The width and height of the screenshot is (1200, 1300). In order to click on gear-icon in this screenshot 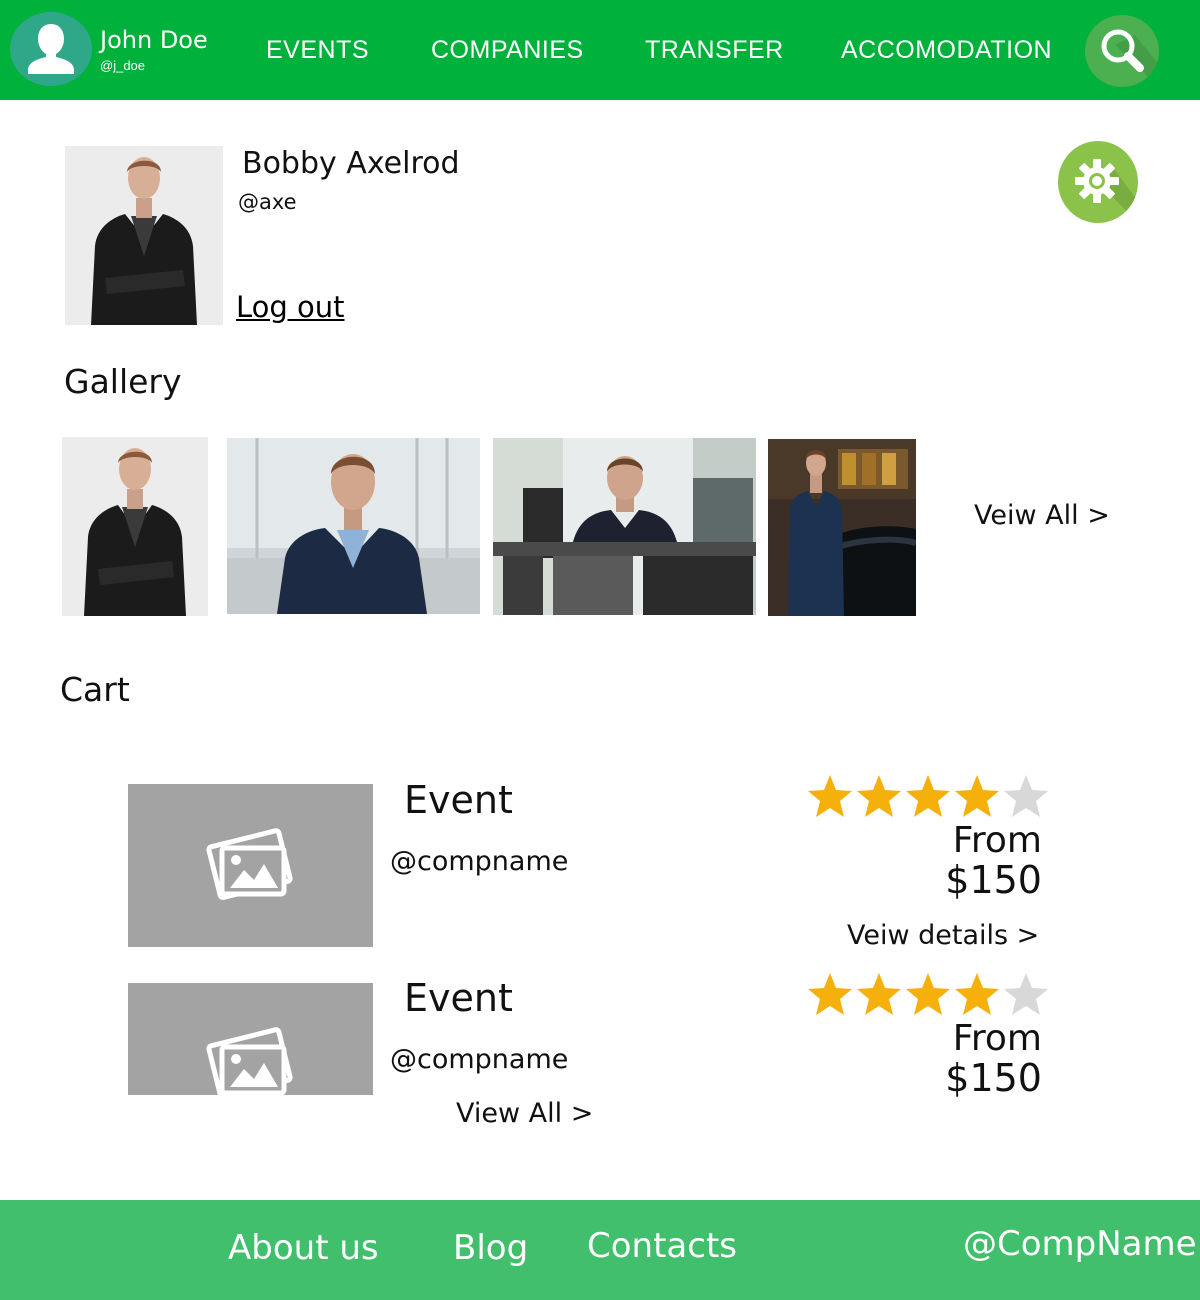, I will do `click(1106, 191)`.